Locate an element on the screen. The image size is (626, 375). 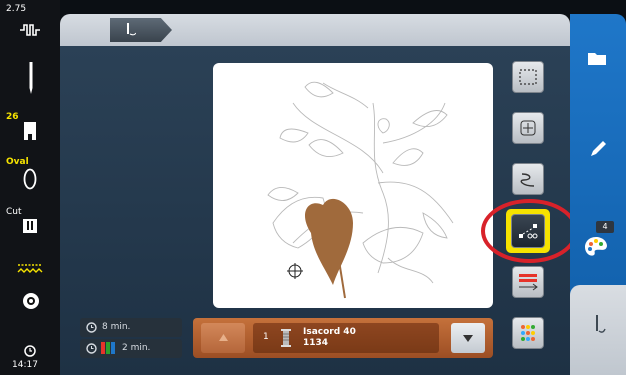
embroidery-mode-button is located at coordinates (141, 30).